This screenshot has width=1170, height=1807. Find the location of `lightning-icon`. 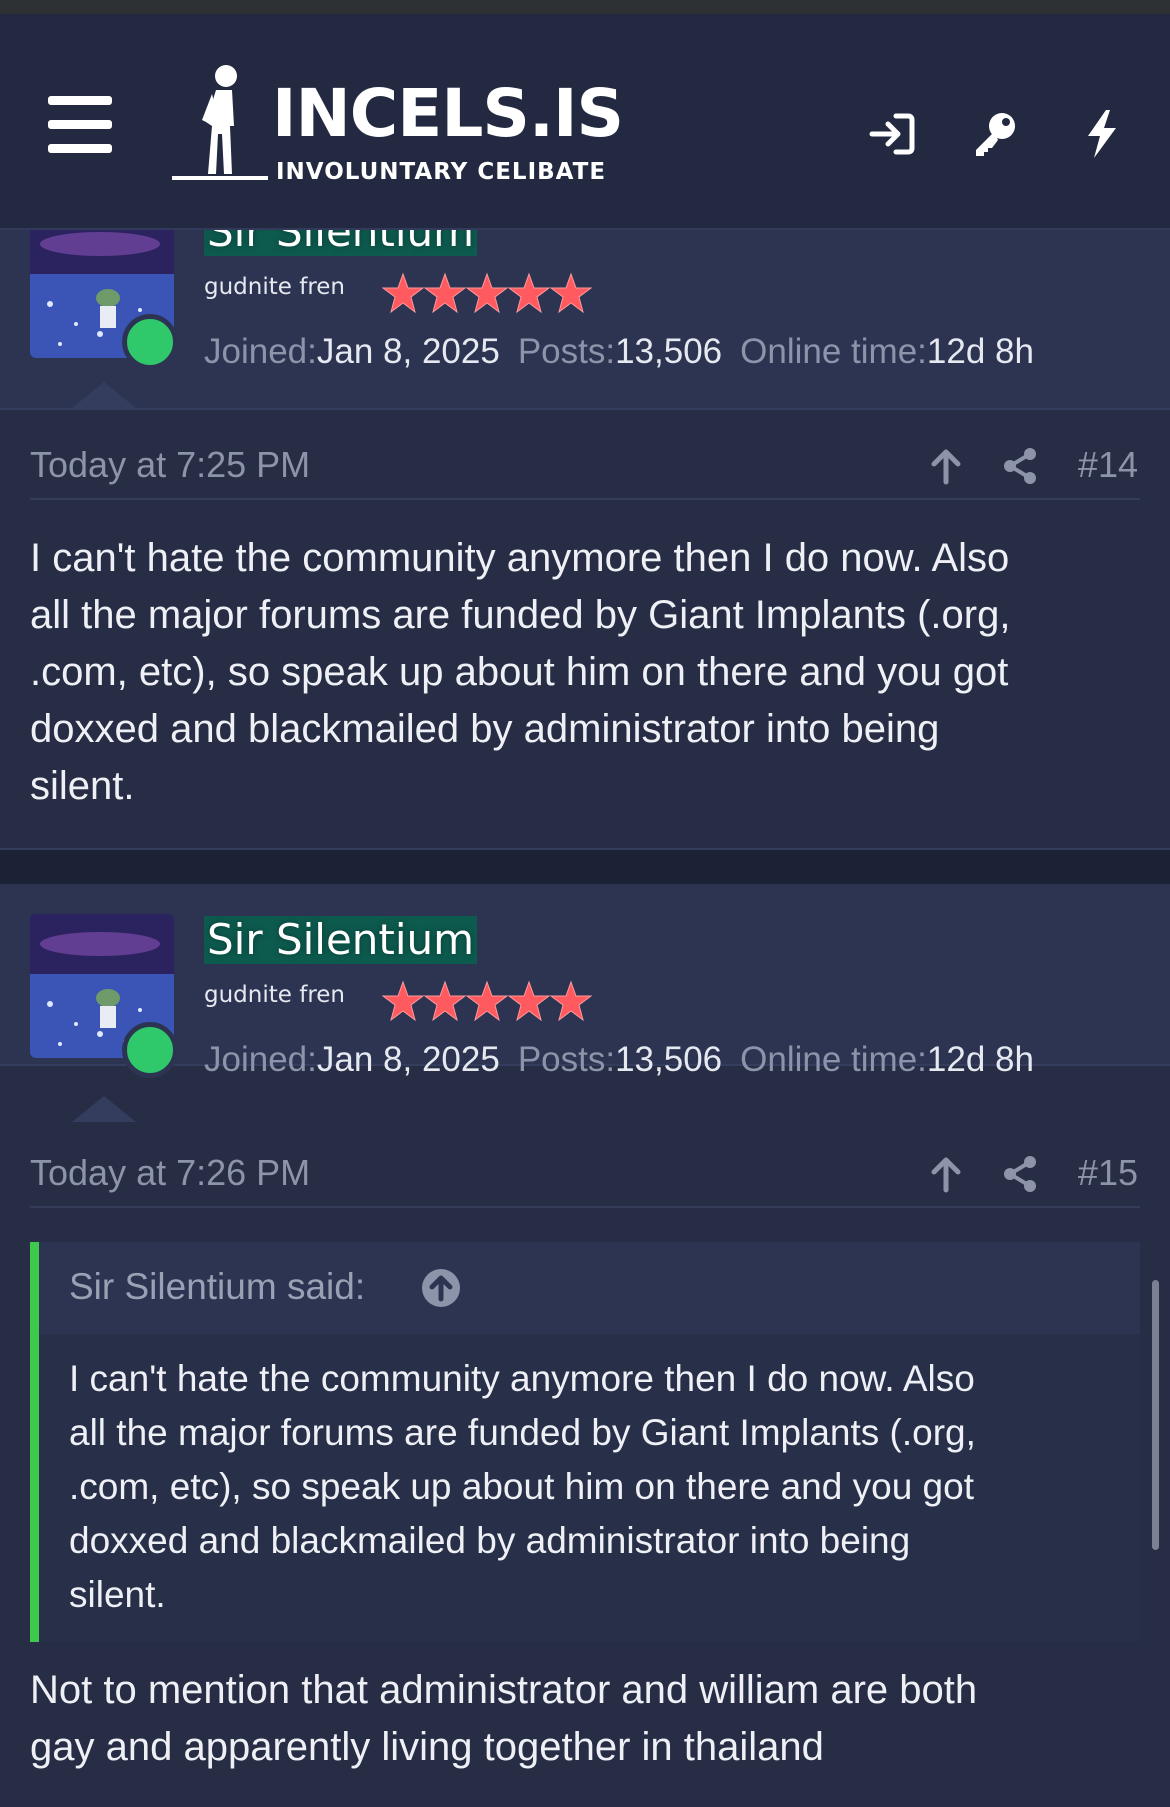

lightning-icon is located at coordinates (1102, 134).